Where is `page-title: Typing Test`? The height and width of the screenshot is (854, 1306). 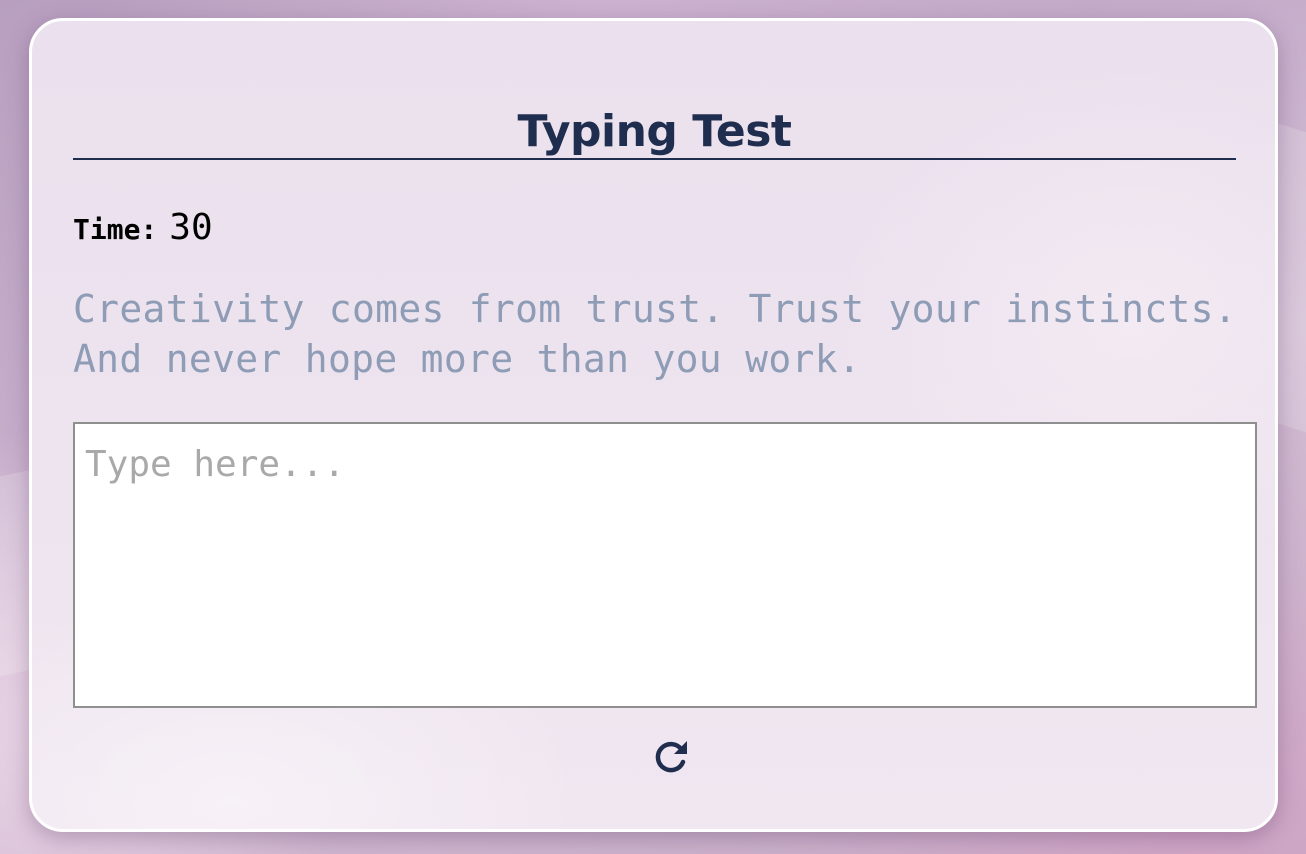
page-title: Typing Test is located at coordinates (654, 131).